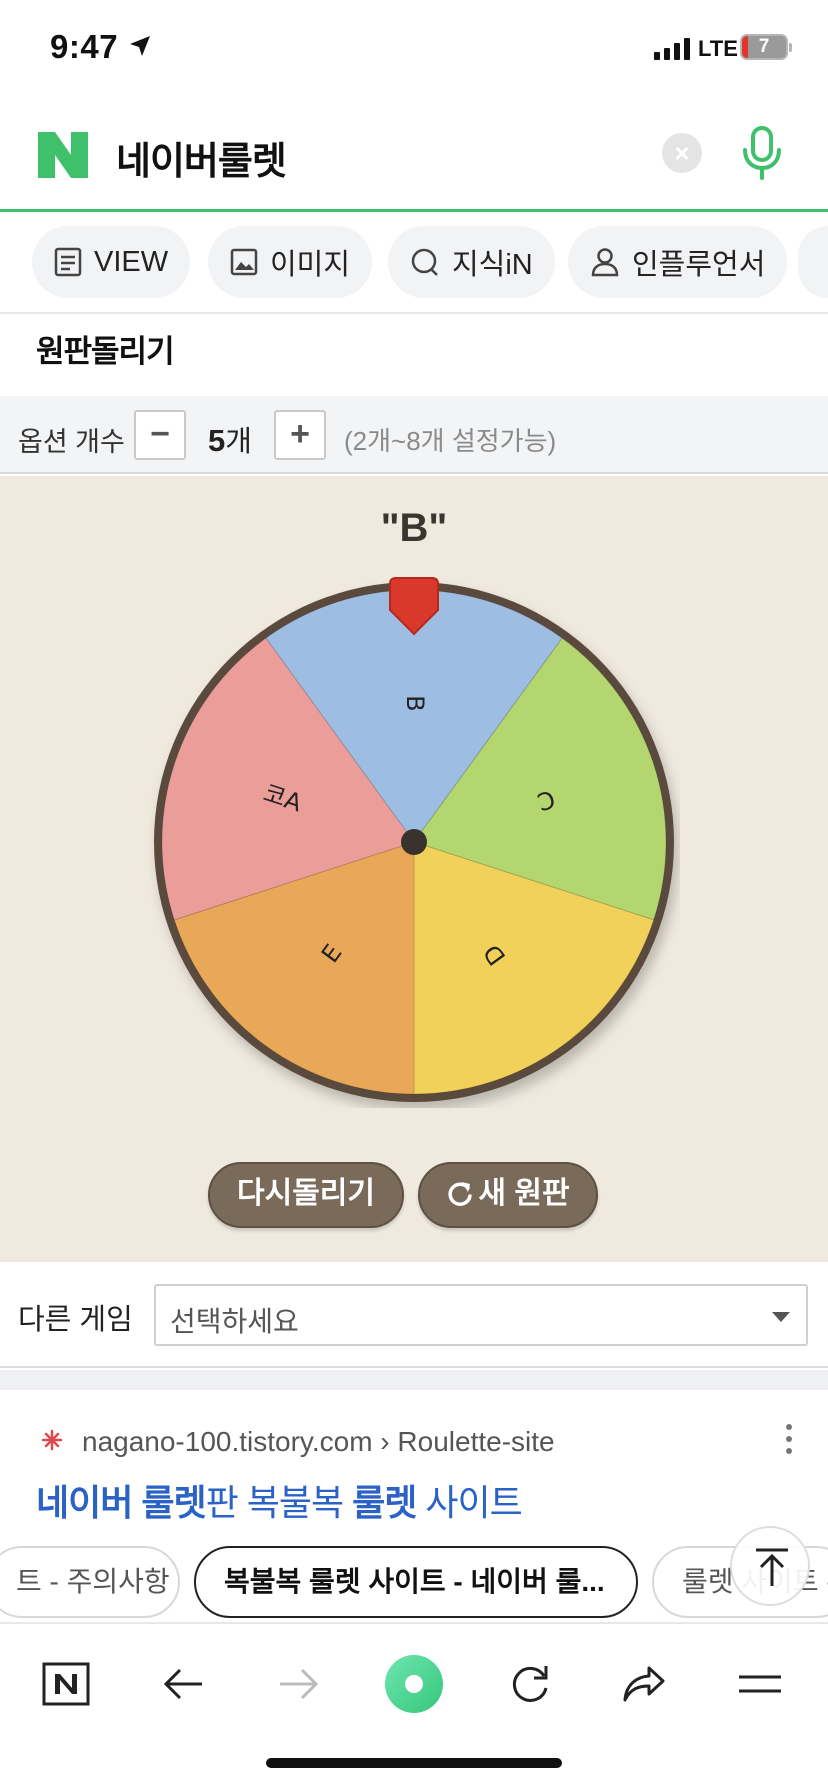 The height and width of the screenshot is (1792, 828). I want to click on option-count-row: 옵션 개수 − 5개 + (2개~8개 설정가능), so click(414, 435).